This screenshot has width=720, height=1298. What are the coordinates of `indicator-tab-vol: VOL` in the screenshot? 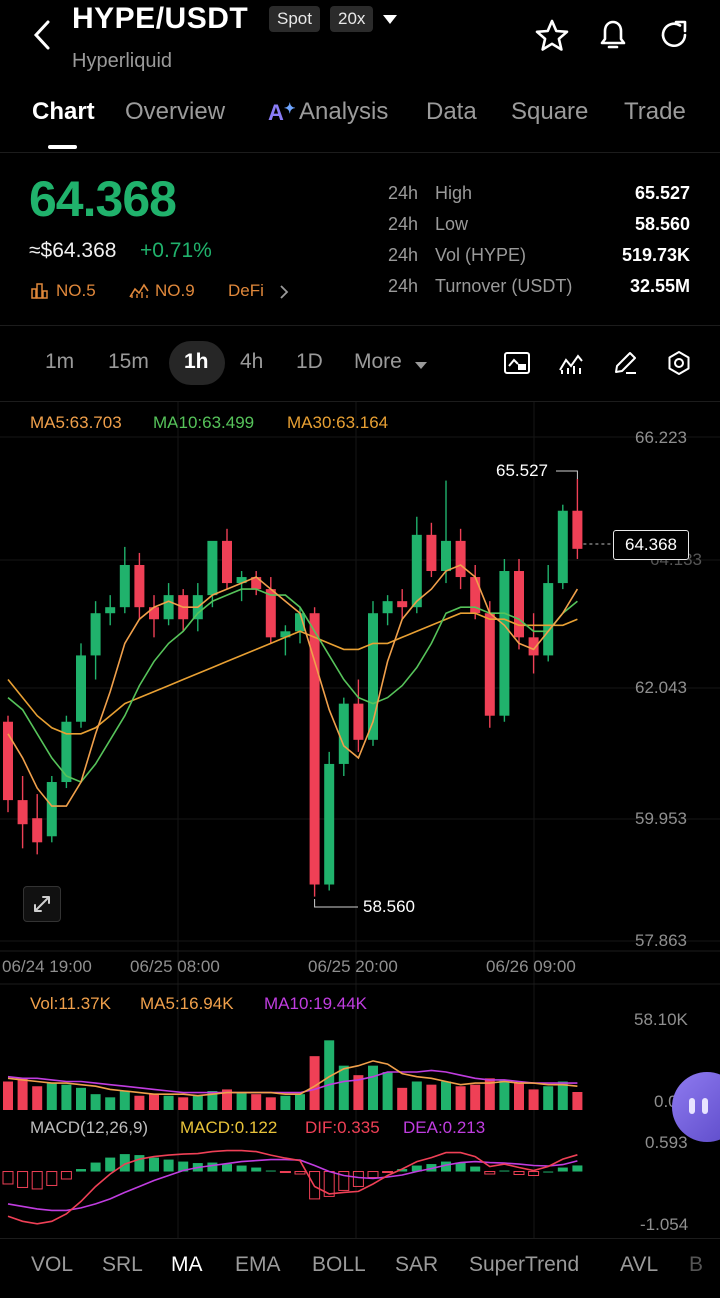 It's located at (52, 1265).